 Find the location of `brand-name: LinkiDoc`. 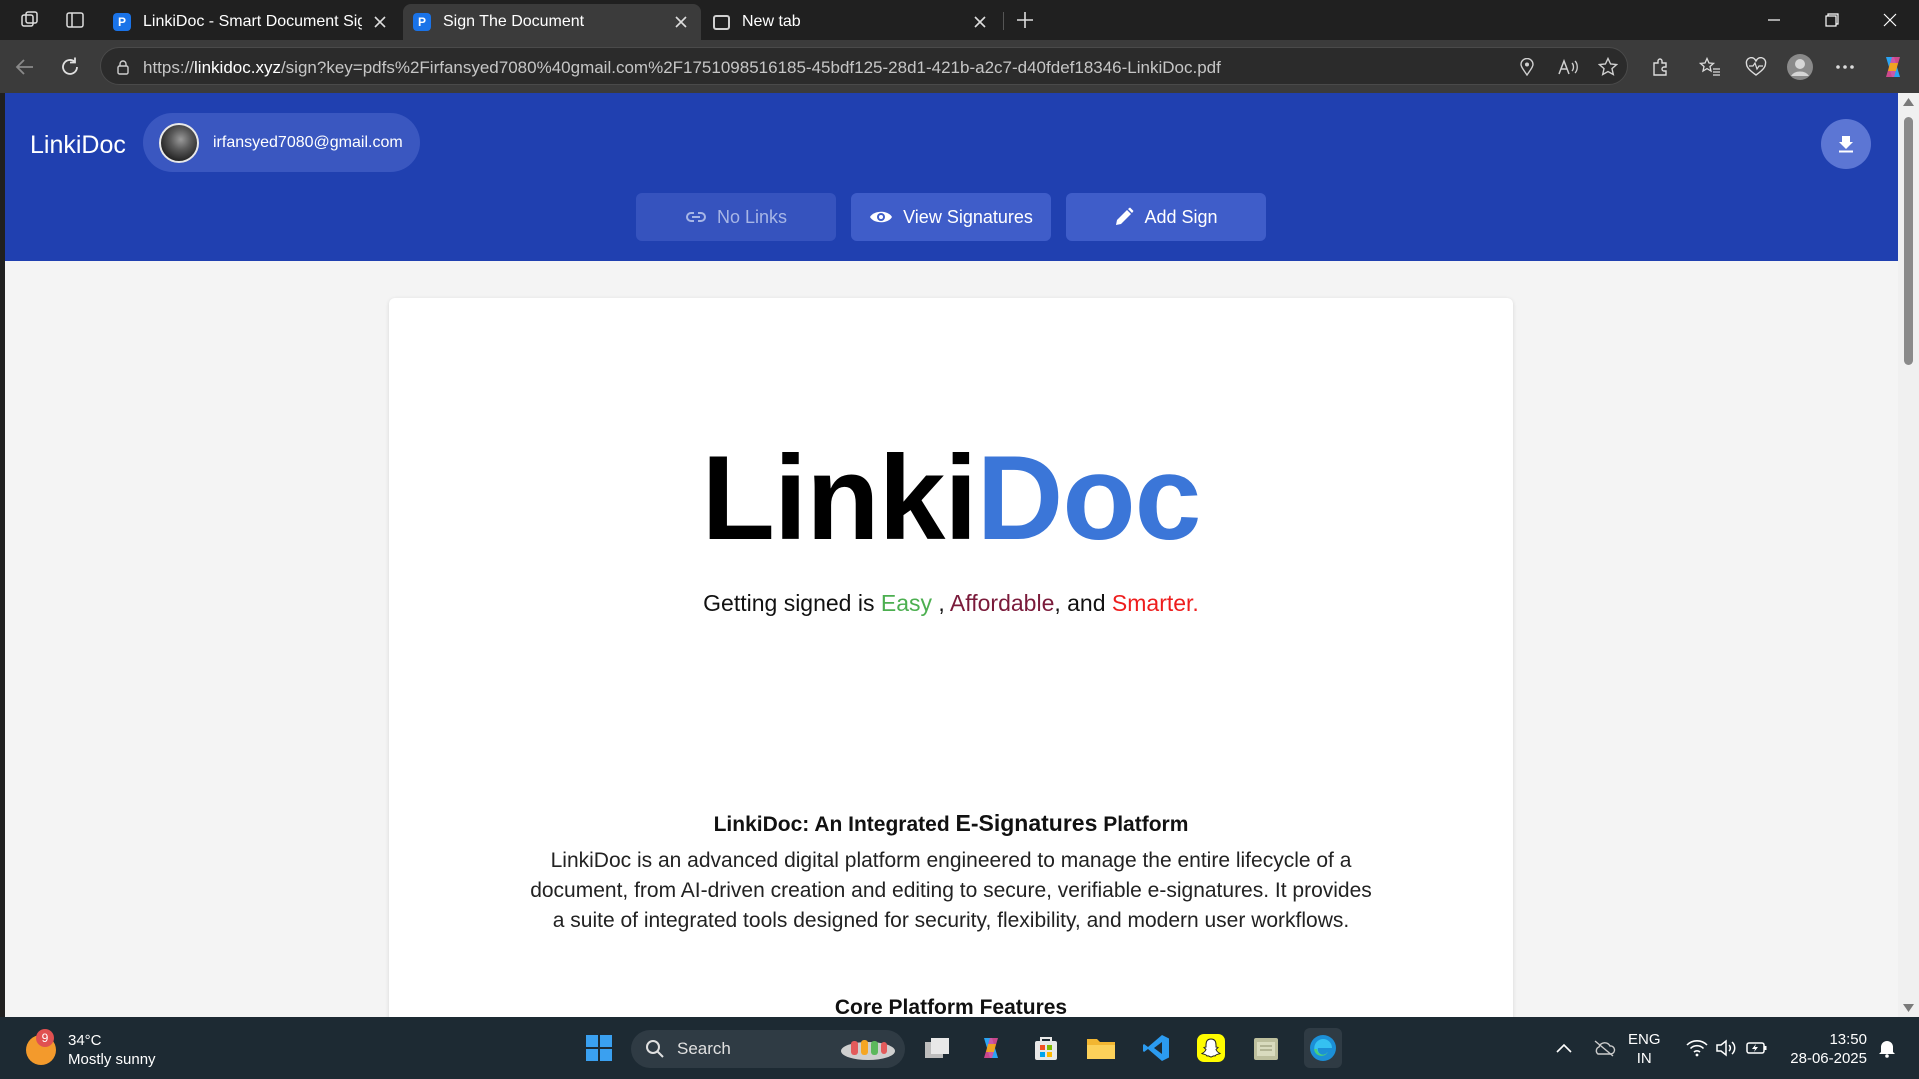

brand-name: LinkiDoc is located at coordinates (78, 145).